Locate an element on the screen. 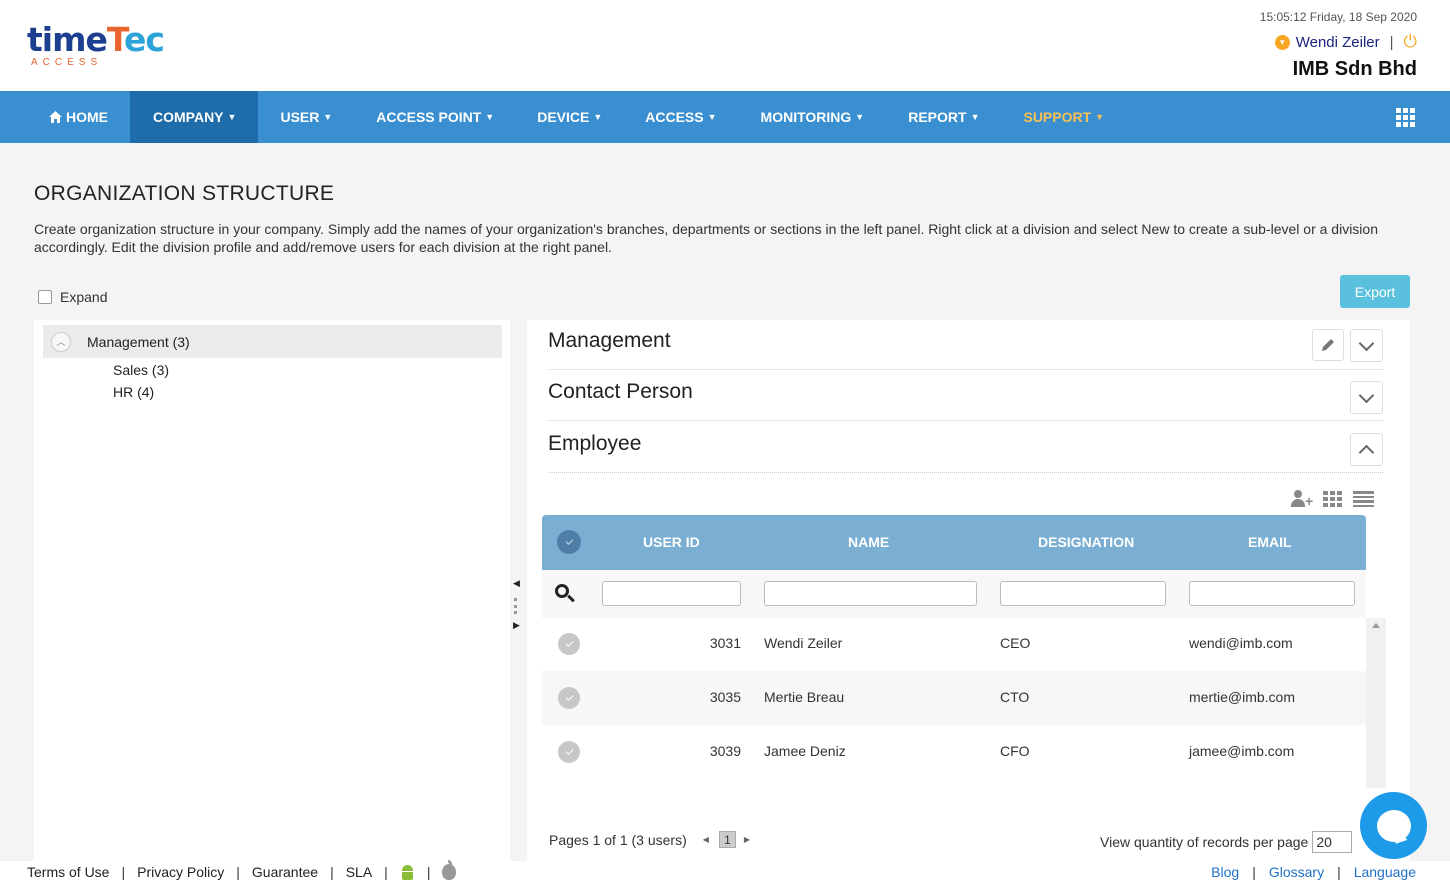  timetec-logo: timeTec ACCESS is located at coordinates (96, 46).